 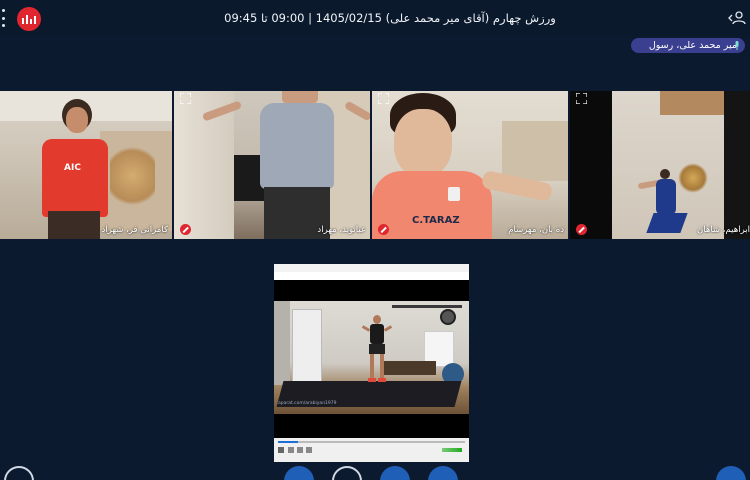 What do you see at coordinates (723, 230) in the screenshot?
I see `participant-name: ابراهیم، شاهان` at bounding box center [723, 230].